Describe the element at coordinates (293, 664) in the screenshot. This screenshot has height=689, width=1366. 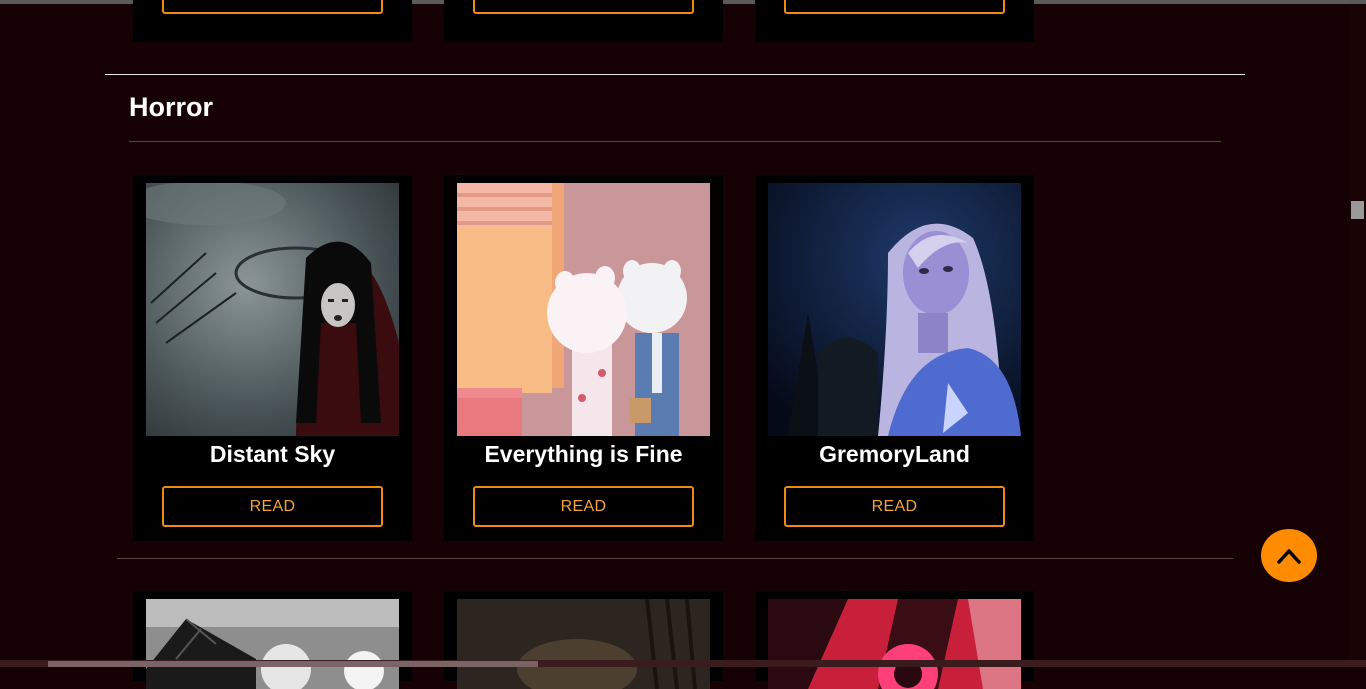
I see `horizontal-scrollbar-thumb` at that location.